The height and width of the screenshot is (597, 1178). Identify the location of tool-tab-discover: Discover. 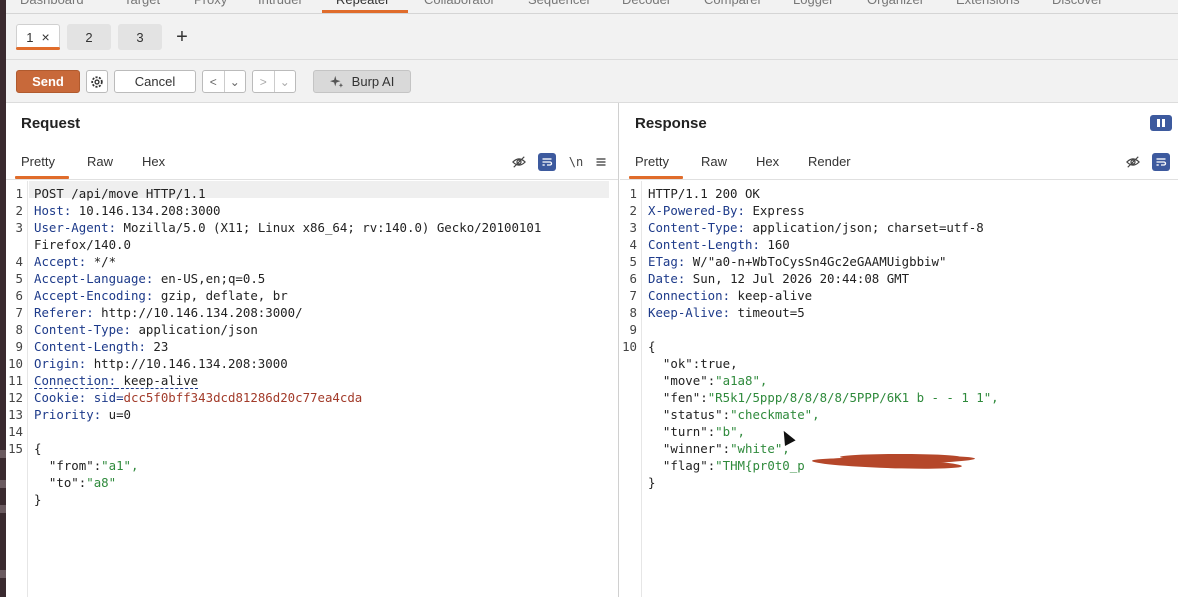
(1077, 6).